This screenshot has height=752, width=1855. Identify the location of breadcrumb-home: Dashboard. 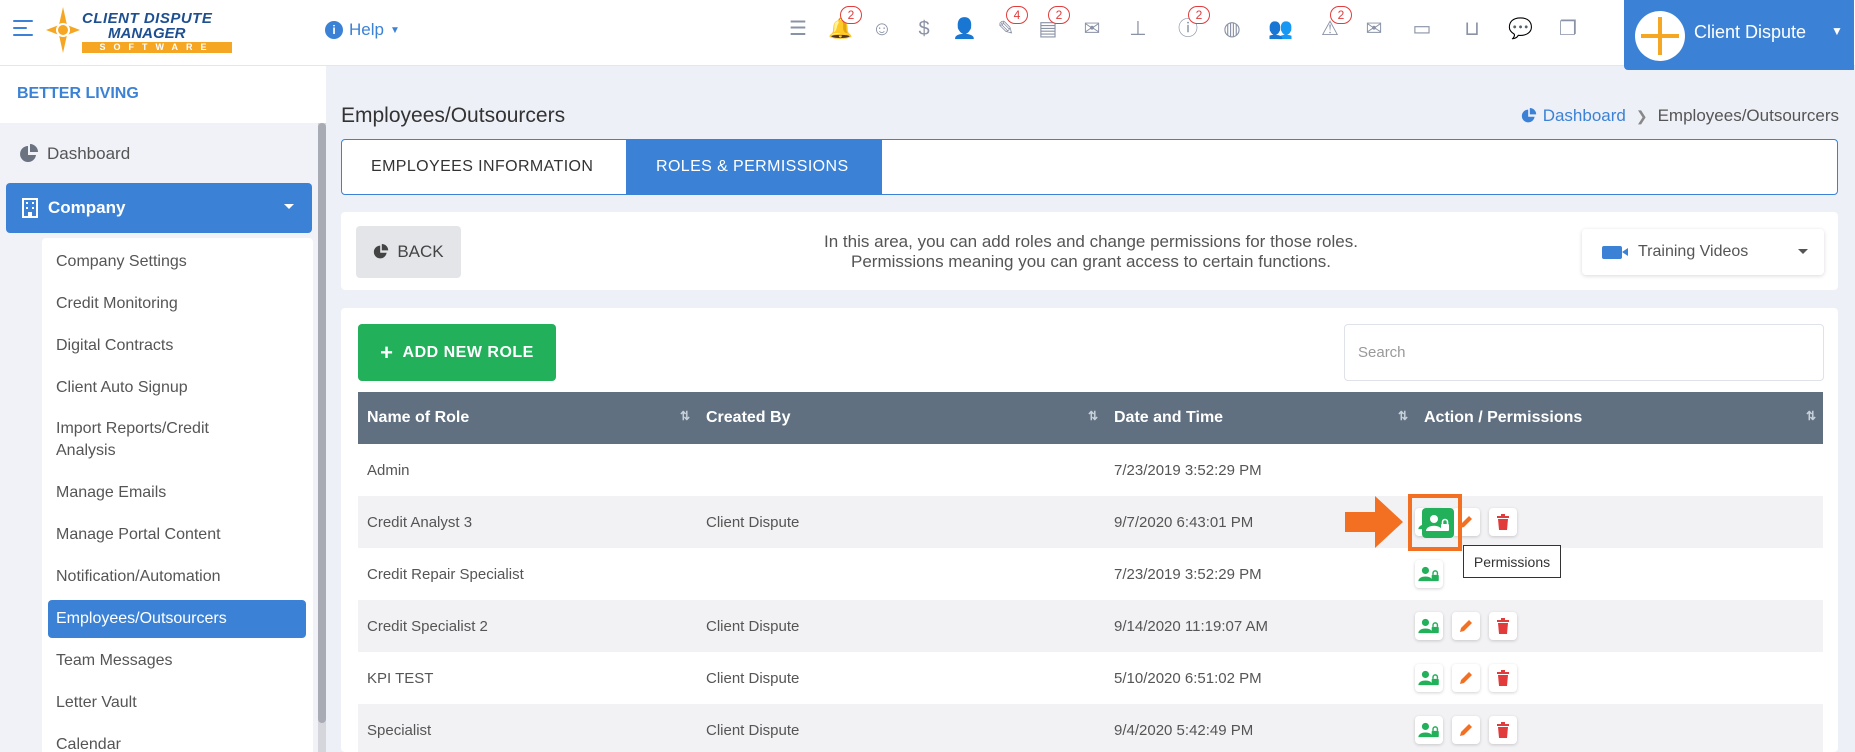
(1573, 116).